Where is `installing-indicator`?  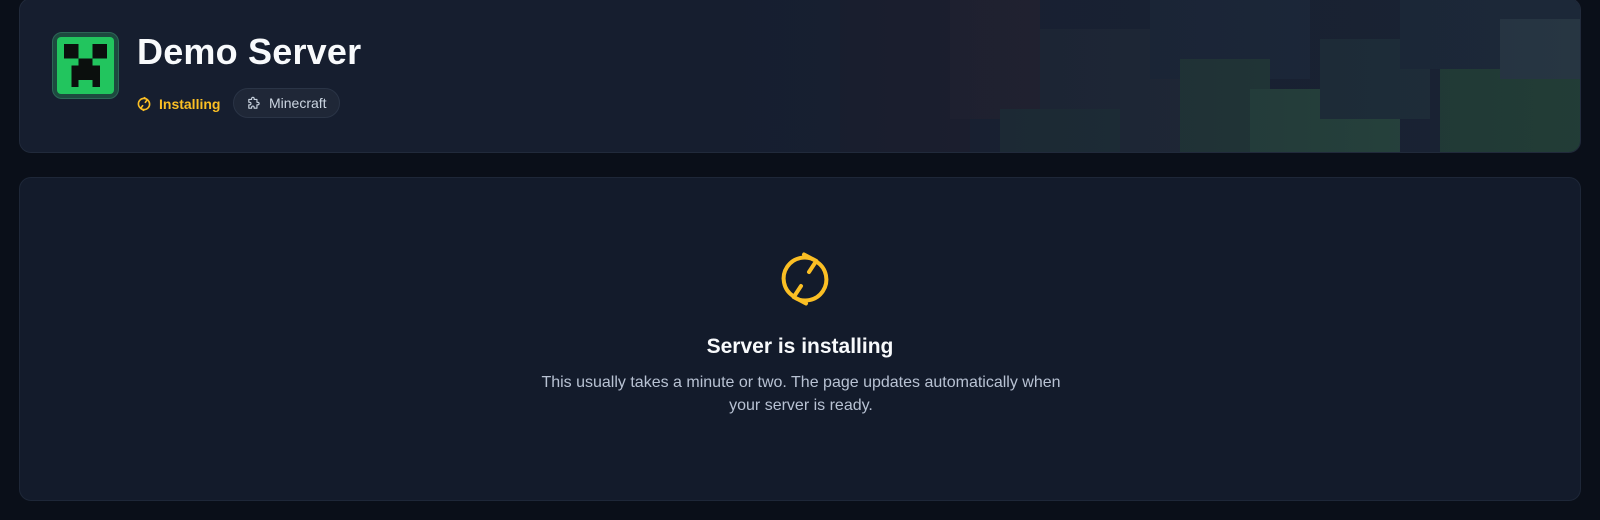 installing-indicator is located at coordinates (805, 279).